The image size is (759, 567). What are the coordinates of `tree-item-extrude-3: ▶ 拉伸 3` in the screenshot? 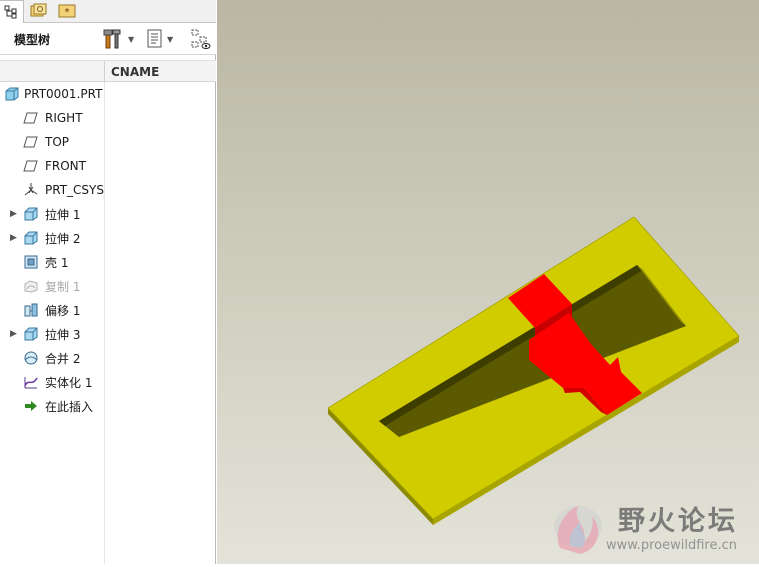 It's located at (52, 334).